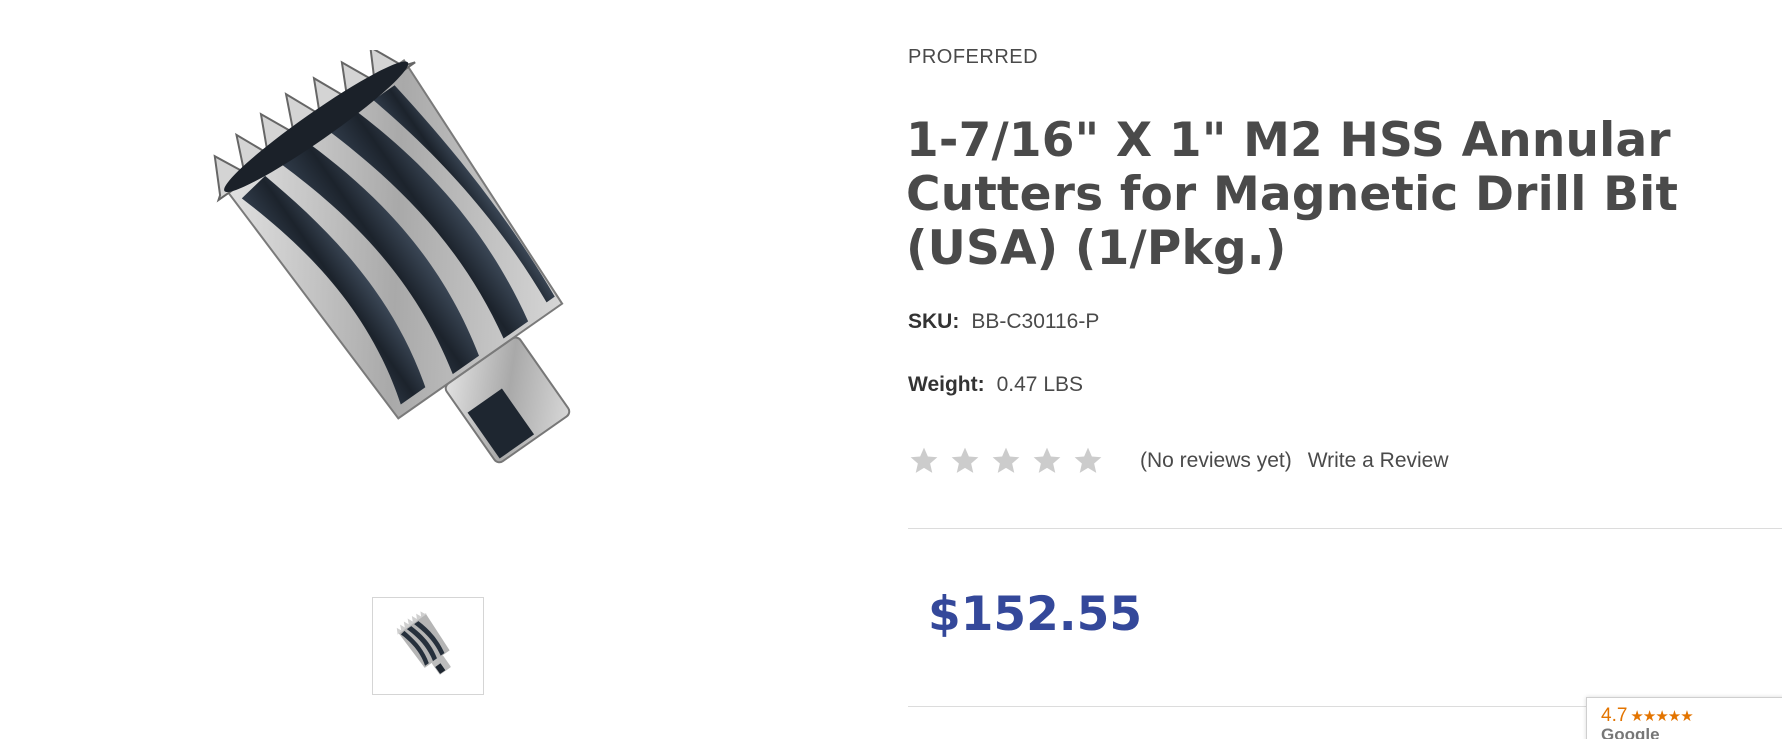 The image size is (1782, 739). I want to click on write-review-link: Write a Review, so click(1378, 461).